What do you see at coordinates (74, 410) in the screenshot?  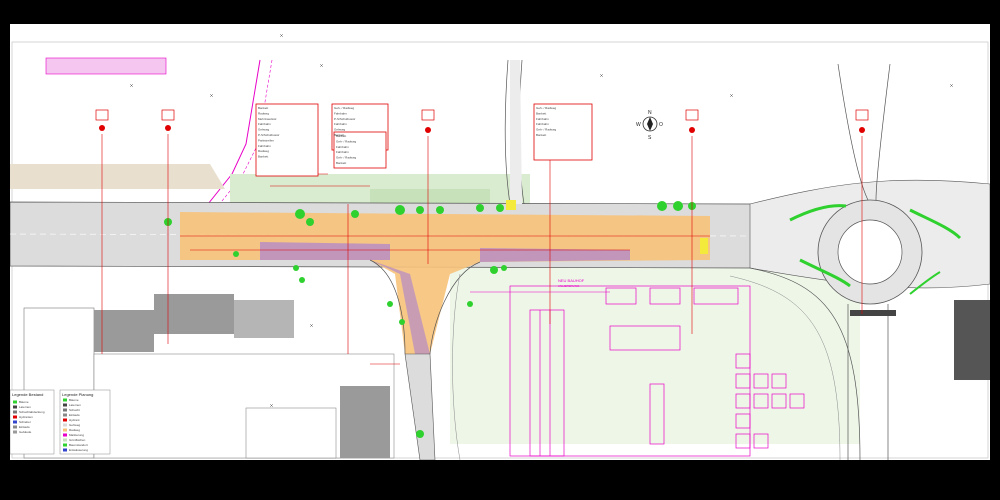 I see `legend-item: Schacht` at bounding box center [74, 410].